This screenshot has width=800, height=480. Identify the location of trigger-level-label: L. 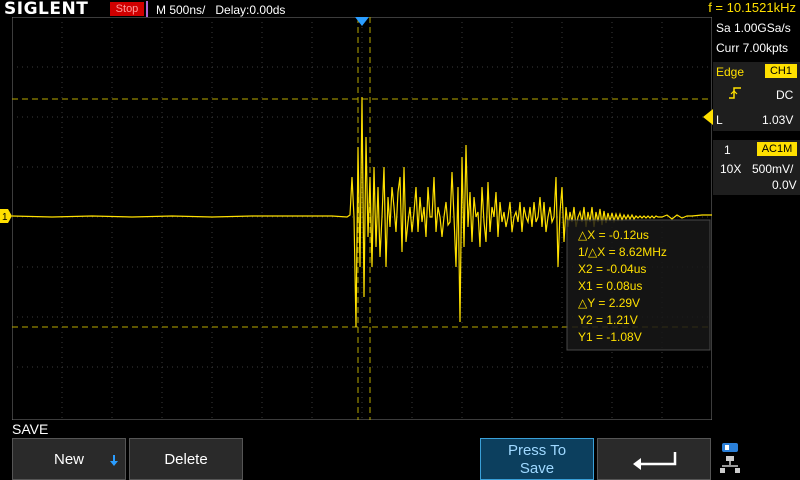
(719, 120).